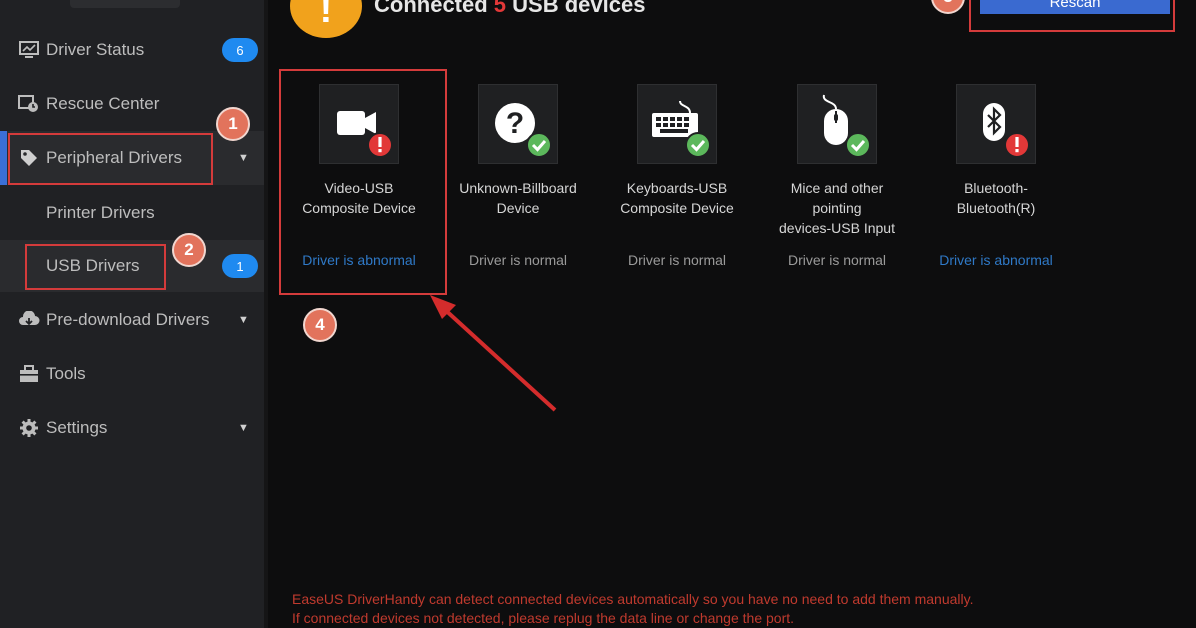 This screenshot has width=1196, height=628. I want to click on sidebar-item-label: Settings, so click(77, 427).